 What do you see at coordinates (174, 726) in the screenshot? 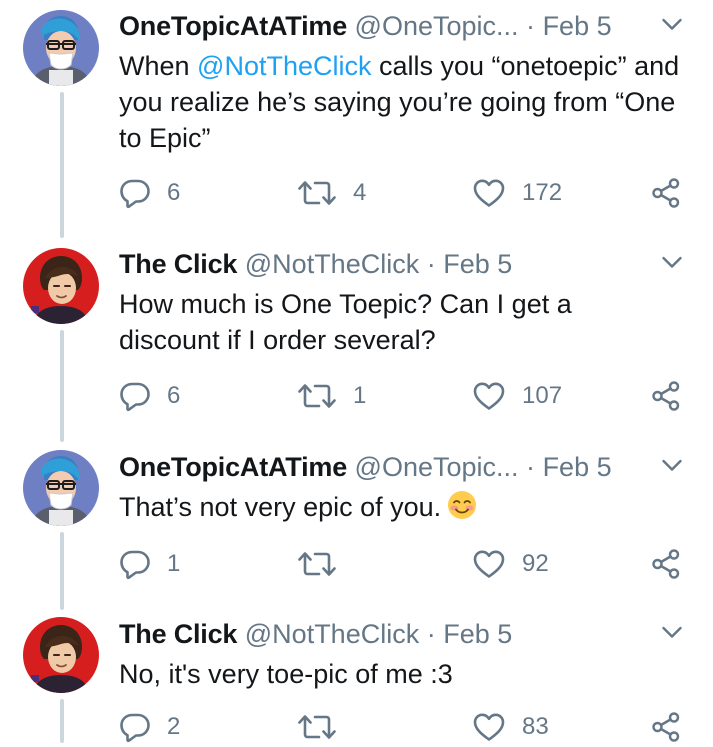
I see `reply-count: 2` at bounding box center [174, 726].